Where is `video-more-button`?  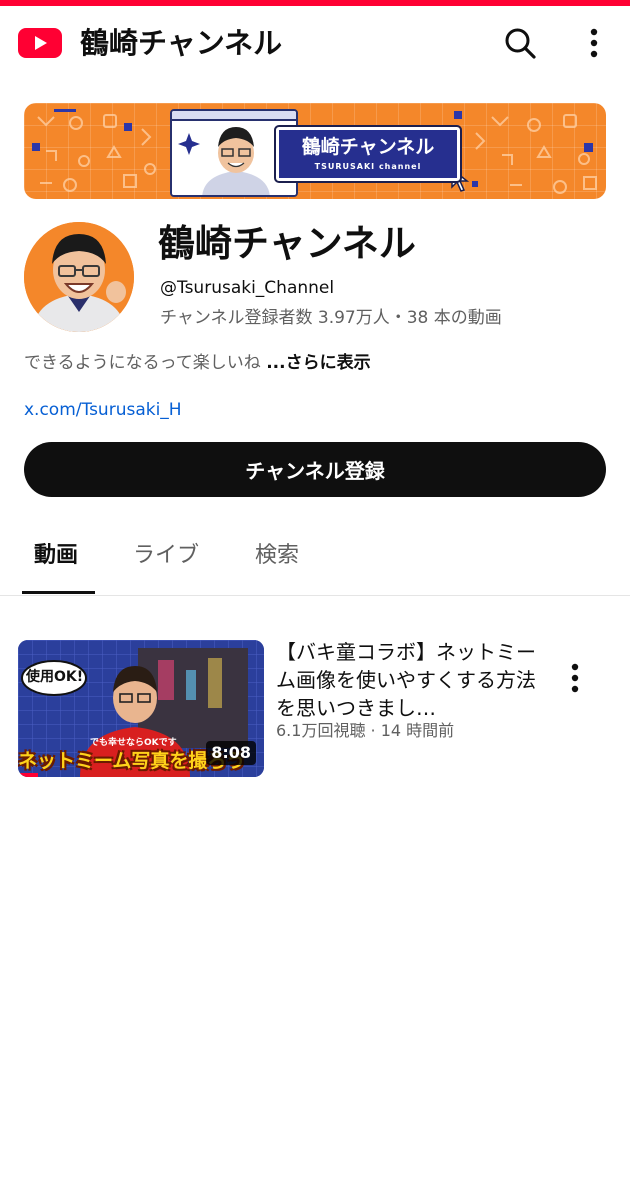
video-more-button is located at coordinates (575, 678).